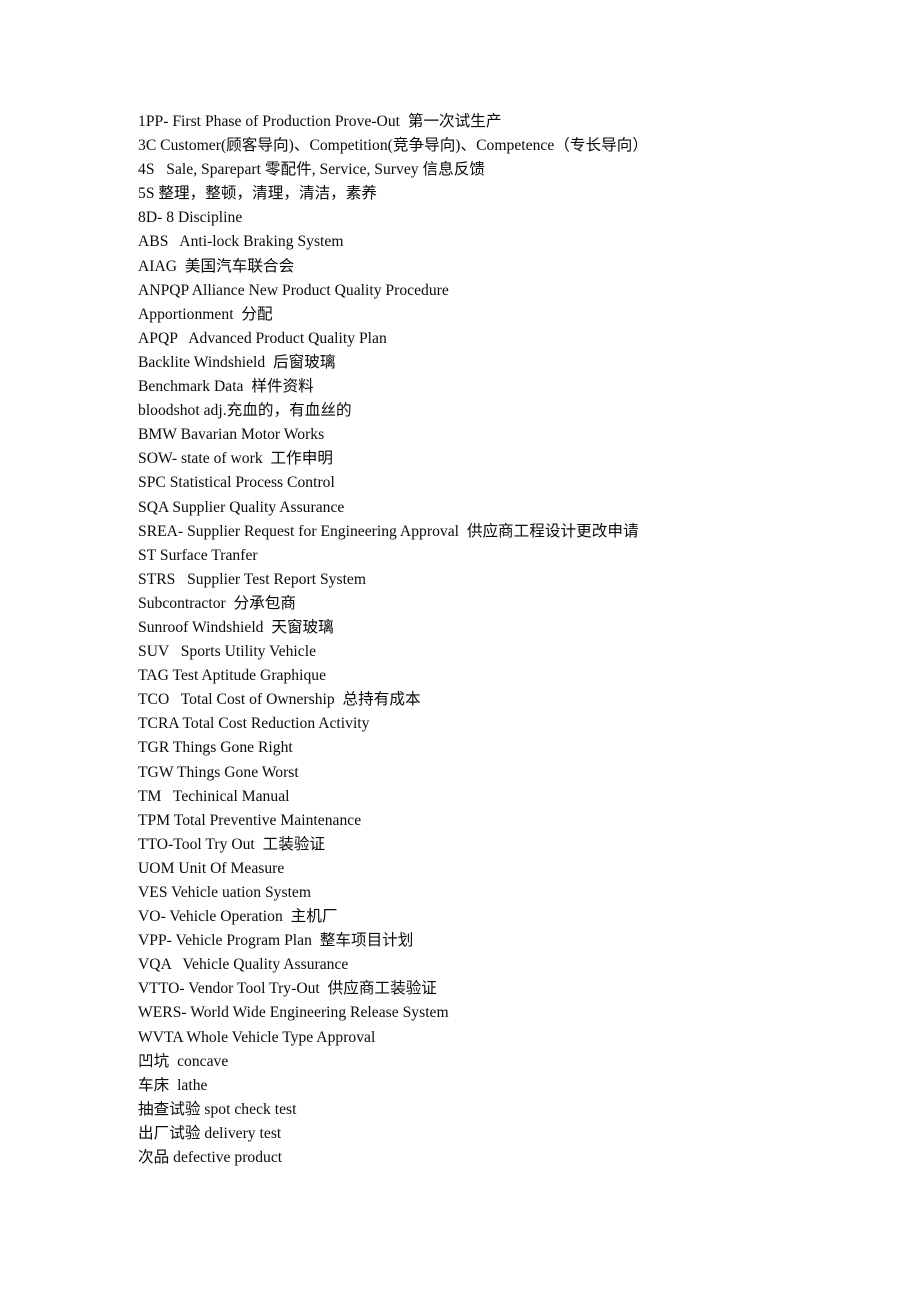 The image size is (920, 1302). I want to click on glossary-entry: TCRA Total Cost Reduction Activity, so click(254, 724).